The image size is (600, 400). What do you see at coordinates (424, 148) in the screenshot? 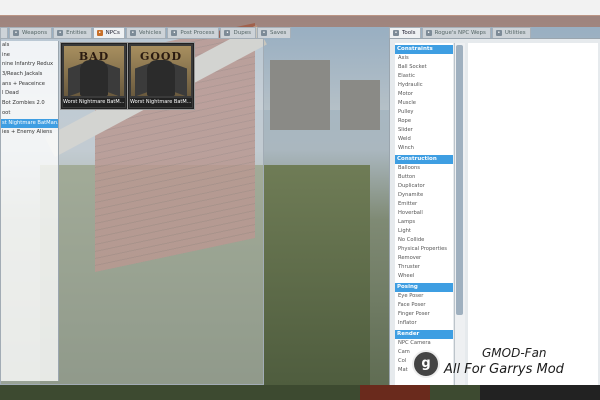
I see `tool-item: Winch` at bounding box center [424, 148].